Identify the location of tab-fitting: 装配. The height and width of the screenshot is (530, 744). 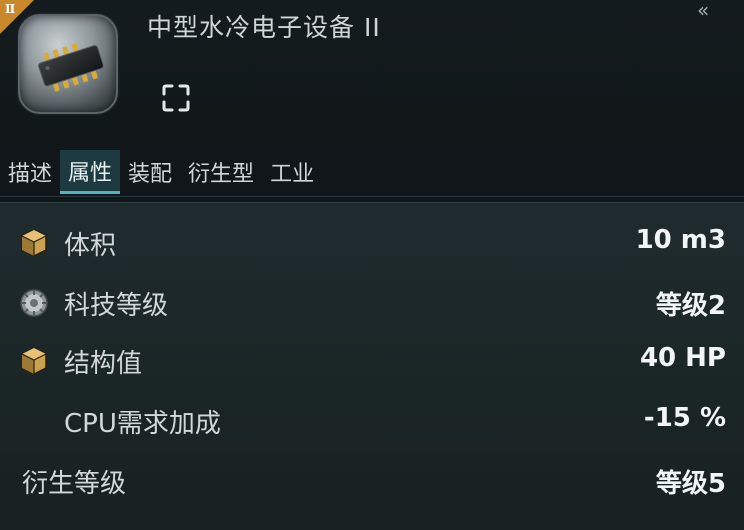
(150, 172).